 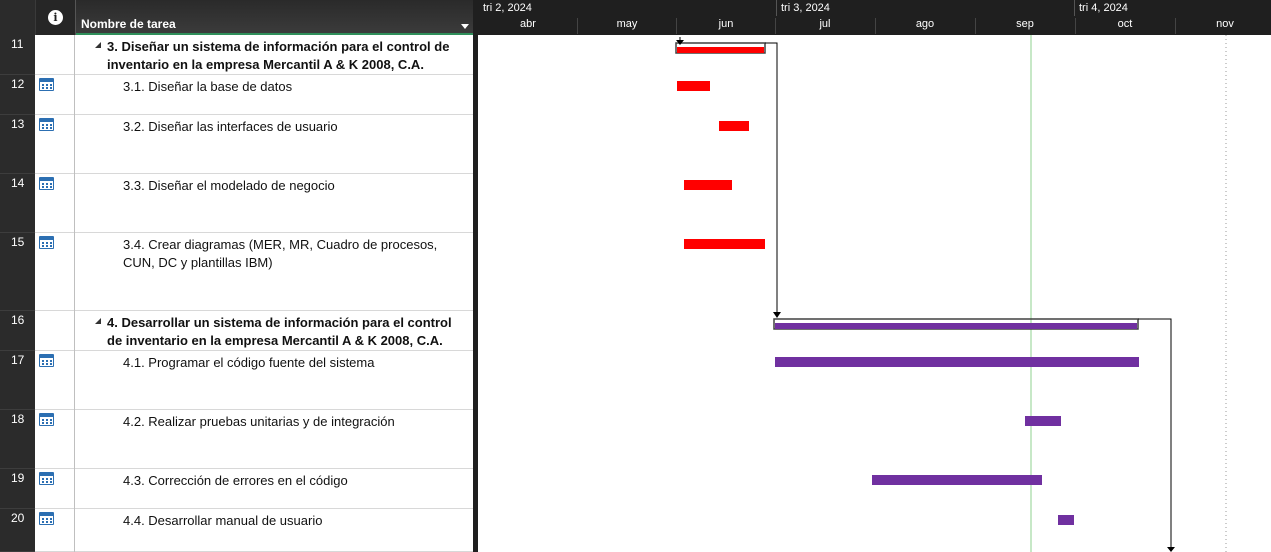 What do you see at coordinates (274, 95) in the screenshot?
I see `task-row: 3.1. Diseñar la base de datos` at bounding box center [274, 95].